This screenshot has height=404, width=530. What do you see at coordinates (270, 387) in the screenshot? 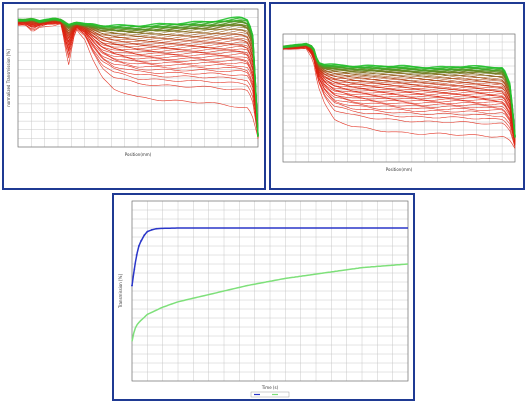
I see `x-axis-label: Time (s)` at bounding box center [270, 387].